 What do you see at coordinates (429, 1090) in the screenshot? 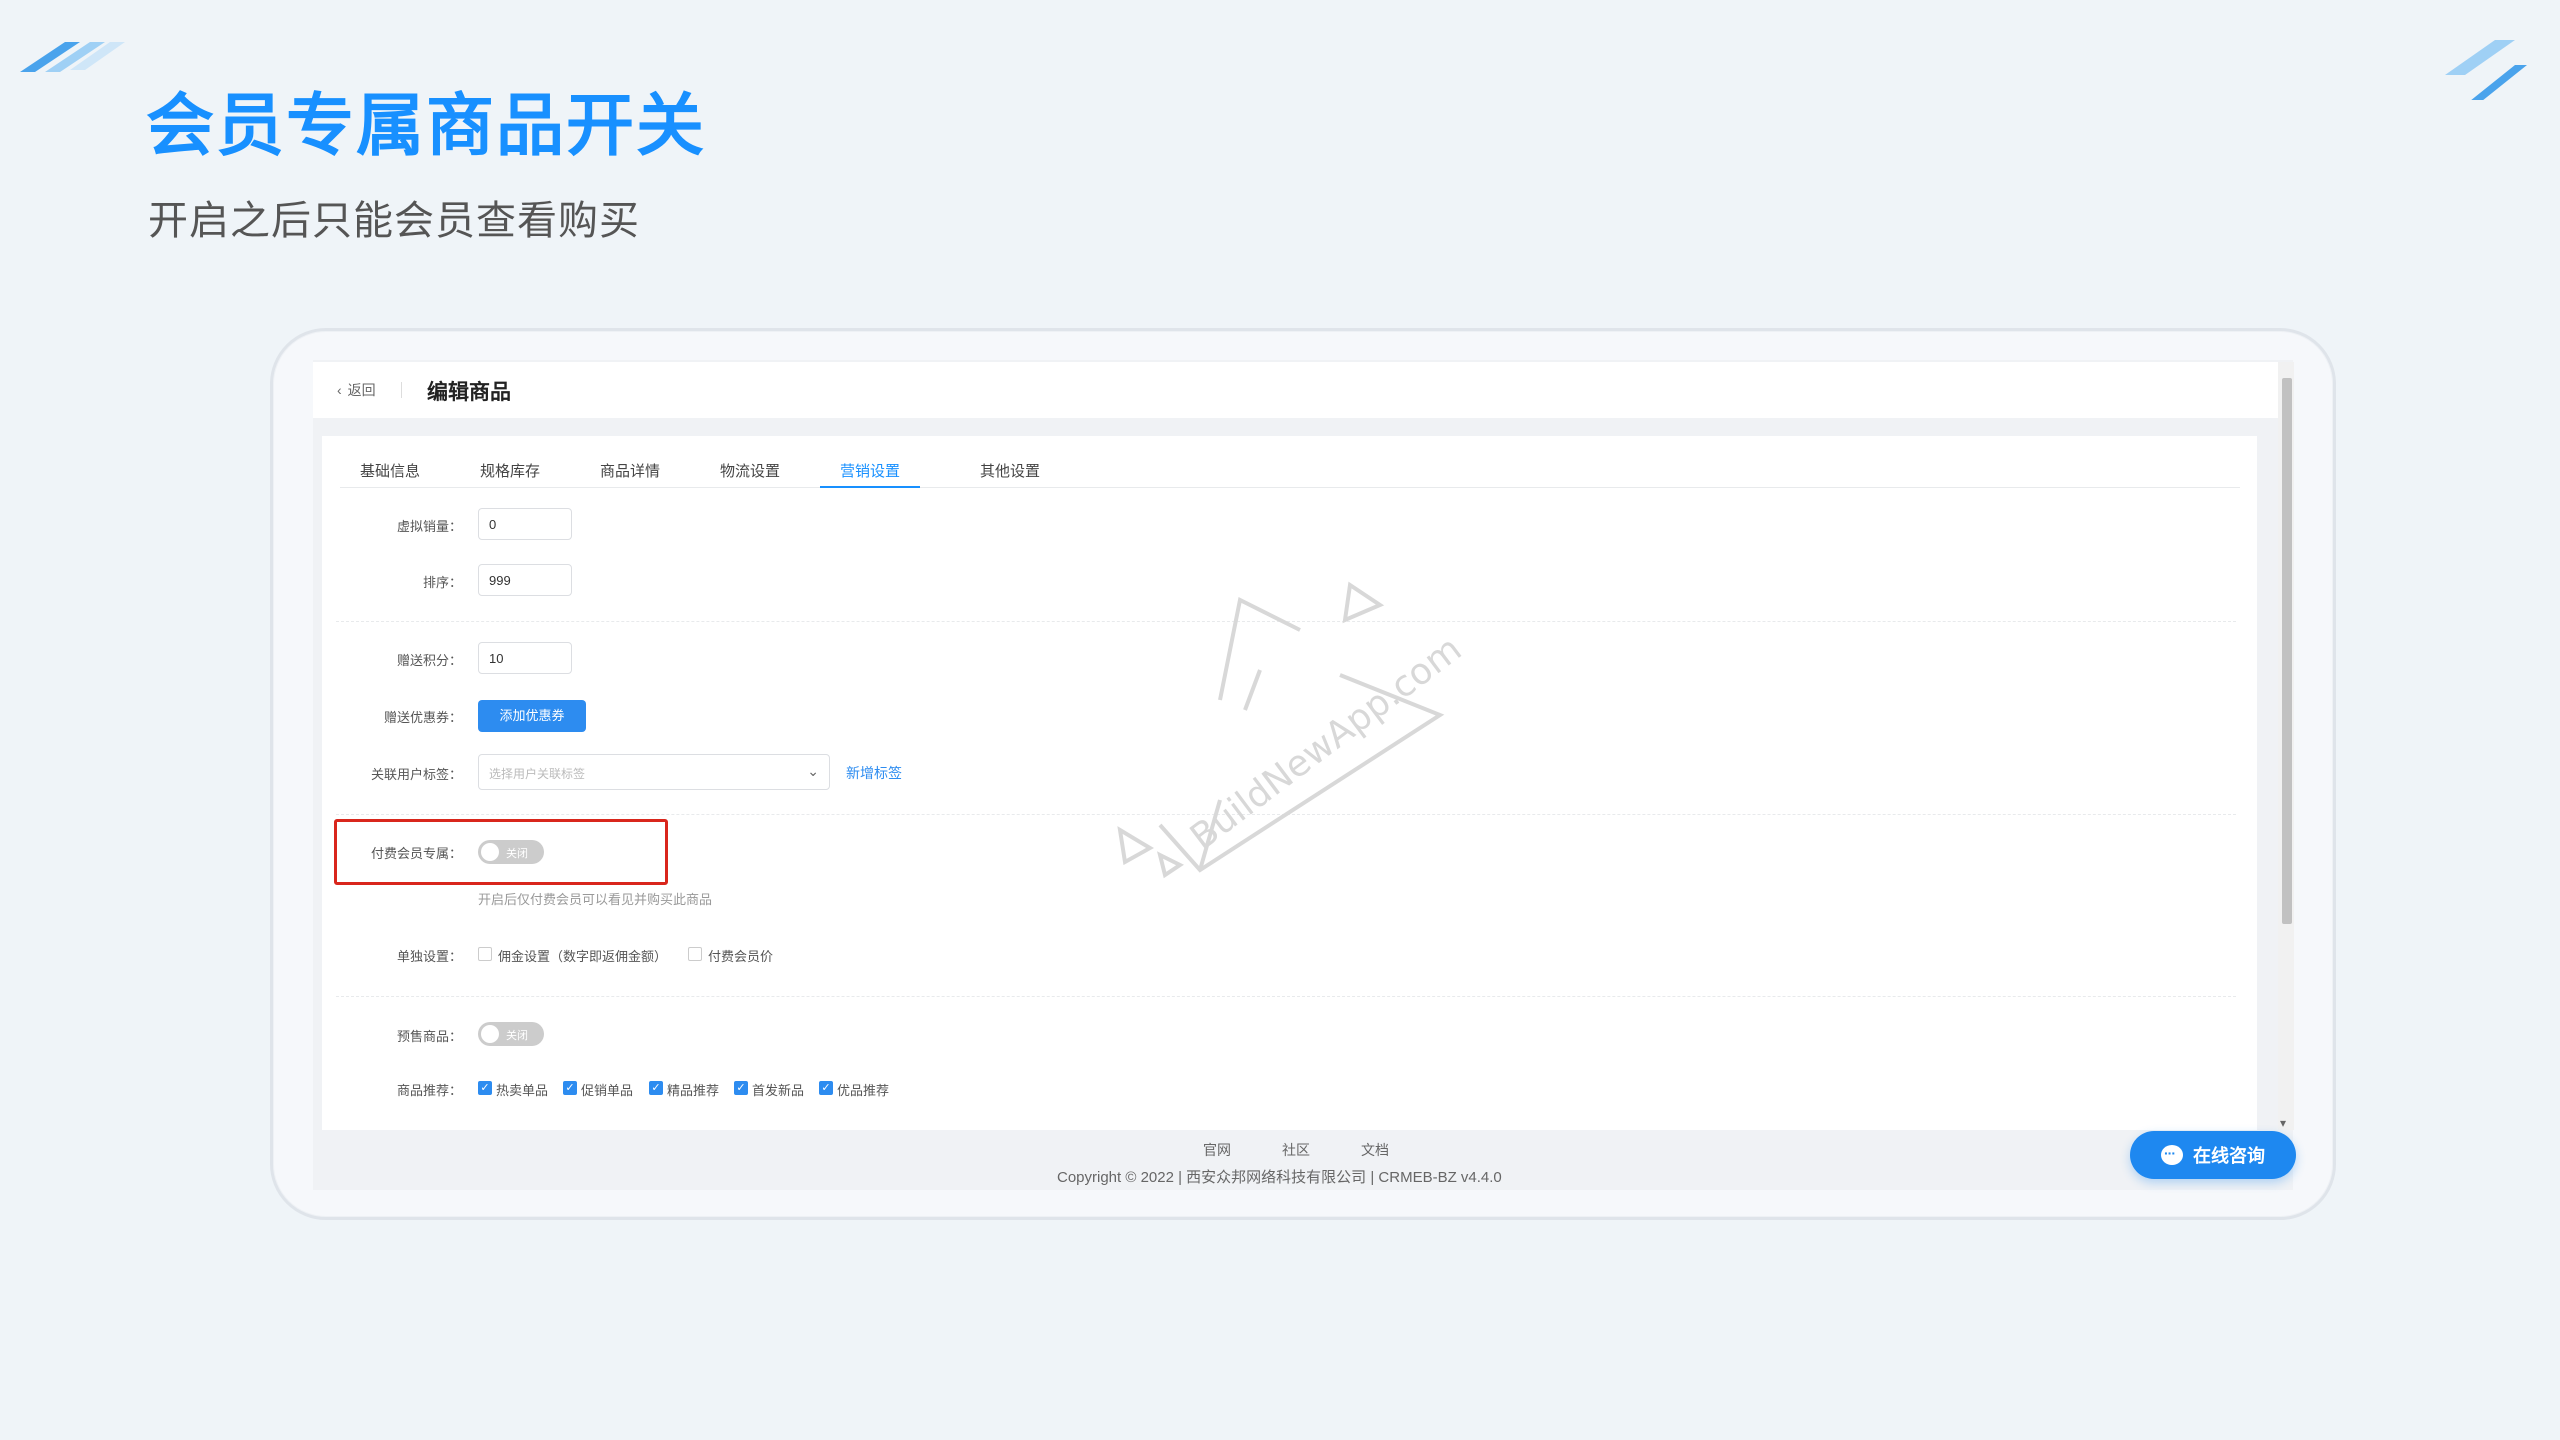
I see `recommend-label: 商品推荐：` at bounding box center [429, 1090].